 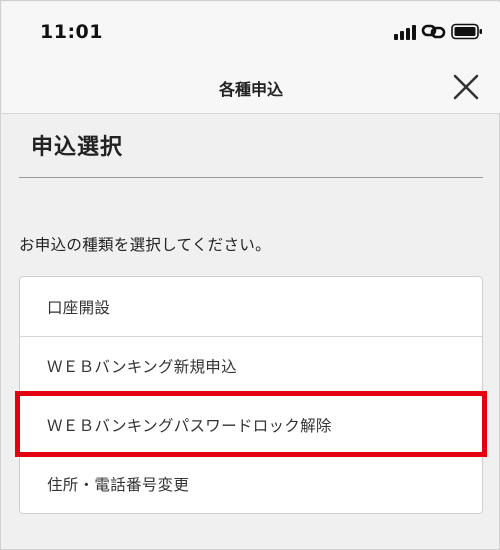 What do you see at coordinates (250, 89) in the screenshot?
I see `page-title: 各種申込` at bounding box center [250, 89].